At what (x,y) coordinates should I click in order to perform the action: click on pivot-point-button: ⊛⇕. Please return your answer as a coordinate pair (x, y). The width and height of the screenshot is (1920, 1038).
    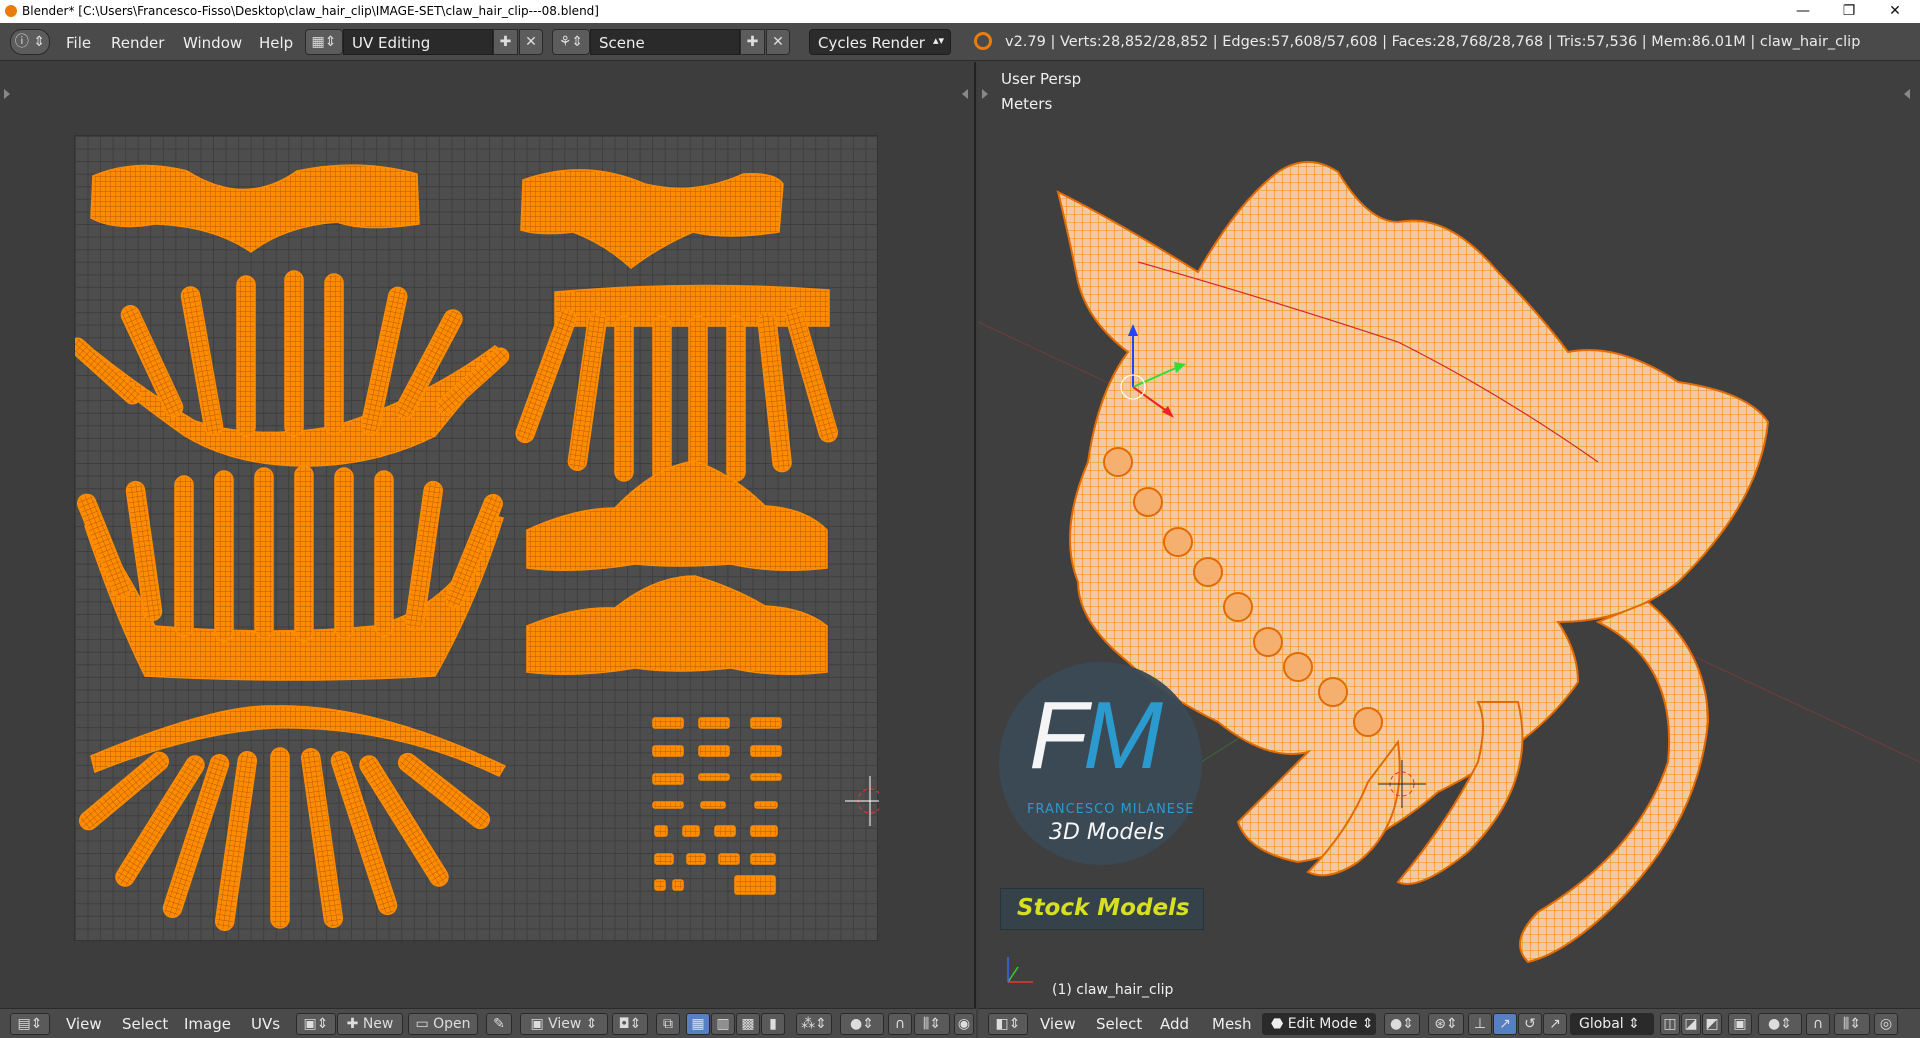
    Looking at the image, I should click on (1446, 1024).